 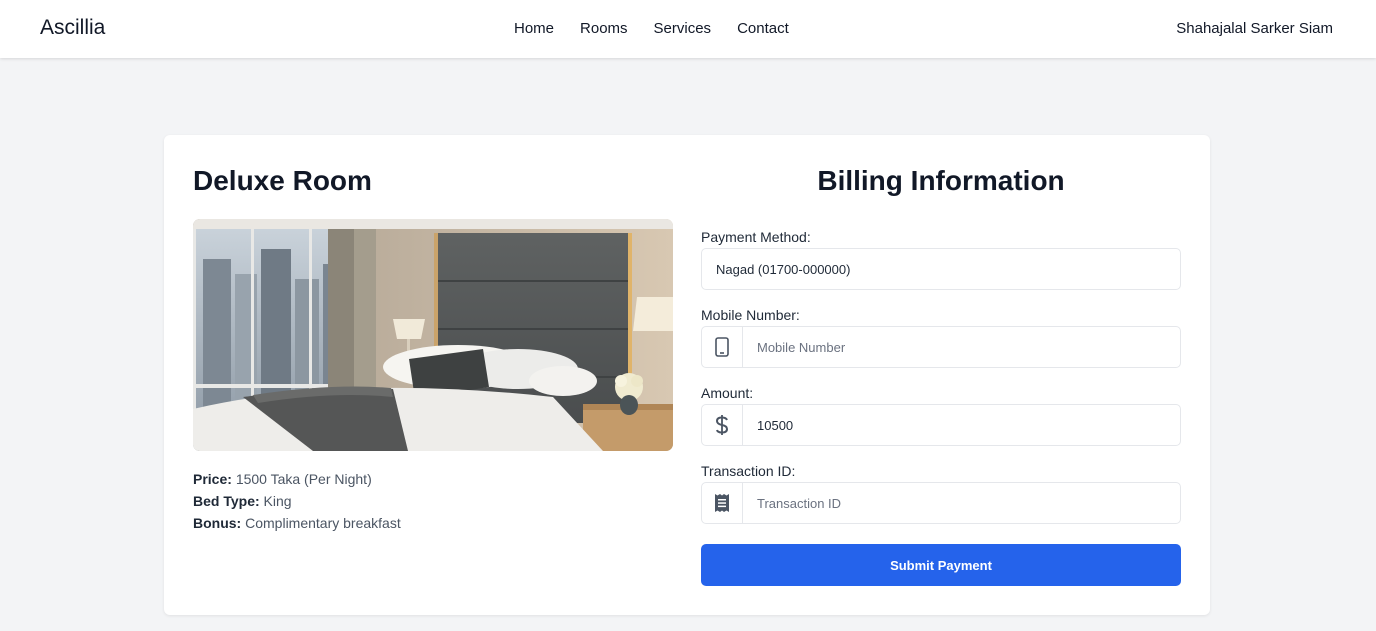 I want to click on amount-field, so click(x=941, y=425).